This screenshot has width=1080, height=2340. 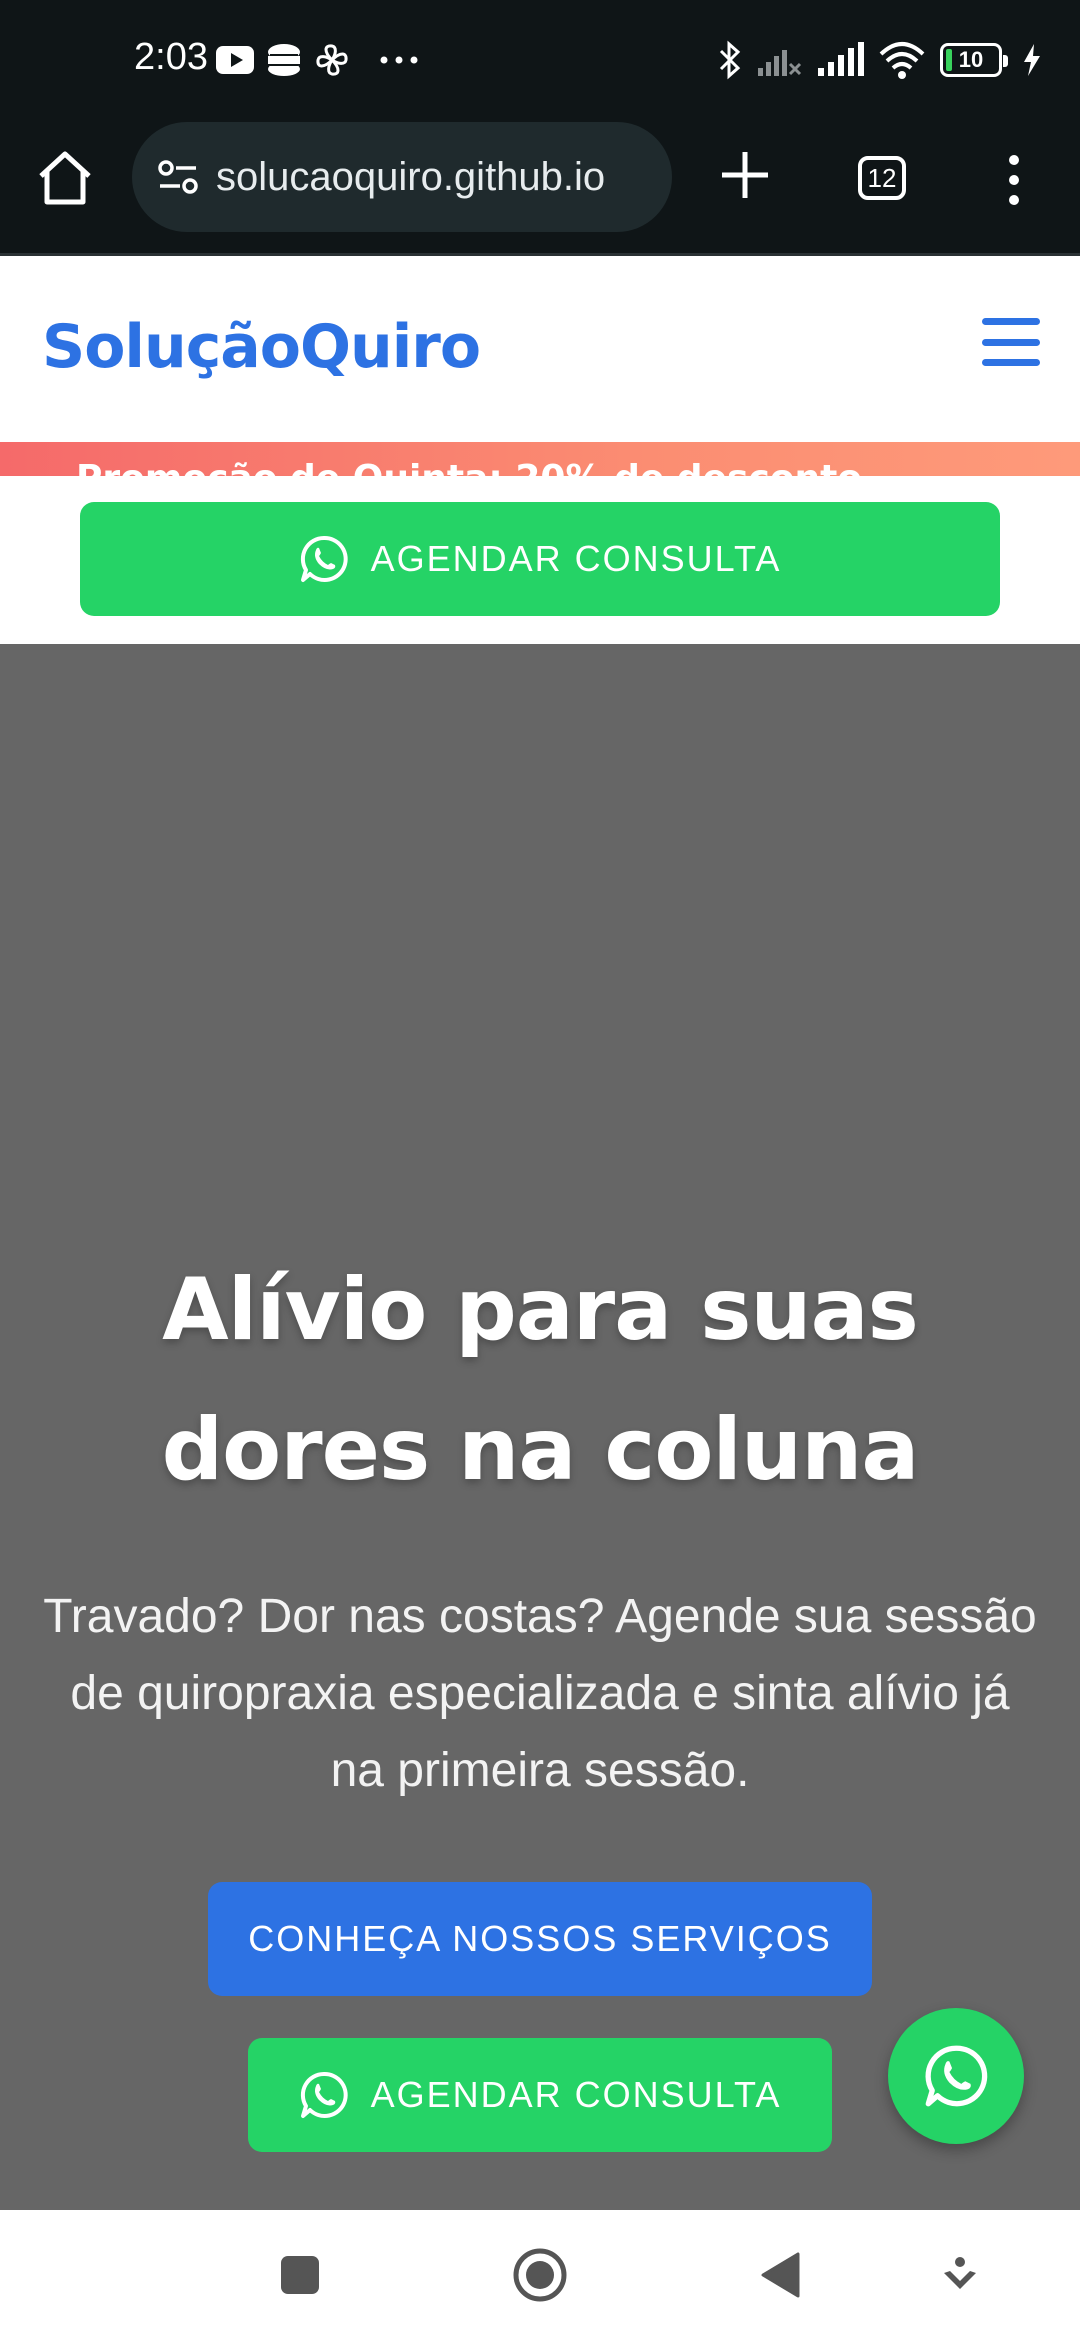 I want to click on recents-square-icon, so click(x=300, y=2275).